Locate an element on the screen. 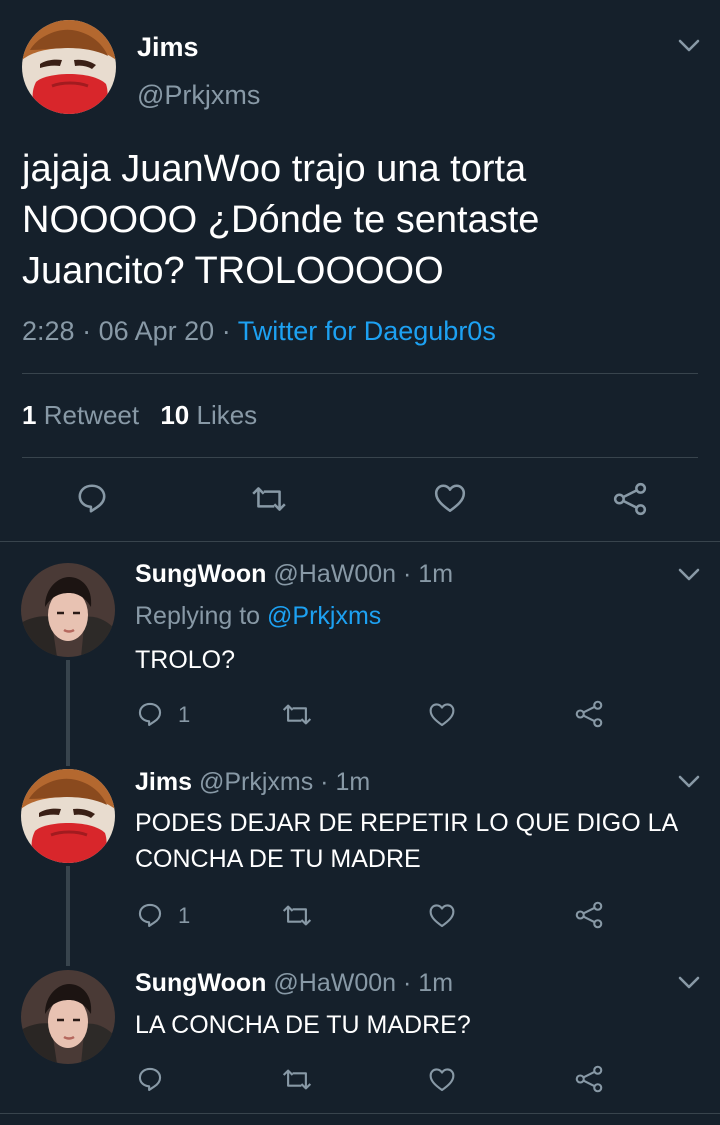 This screenshot has width=720, height=1125. reply-text-line: TROLO? is located at coordinates (185, 660).